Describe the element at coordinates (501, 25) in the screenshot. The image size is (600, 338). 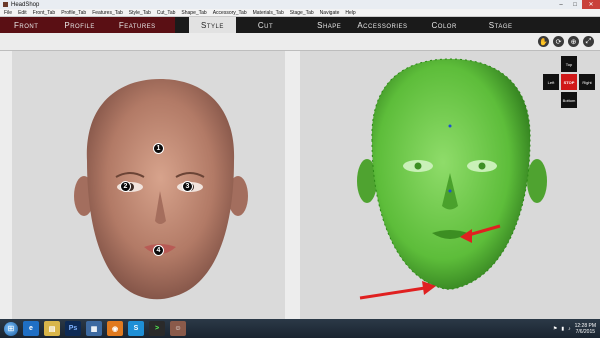
I see `tab-stage: Stage` at that location.